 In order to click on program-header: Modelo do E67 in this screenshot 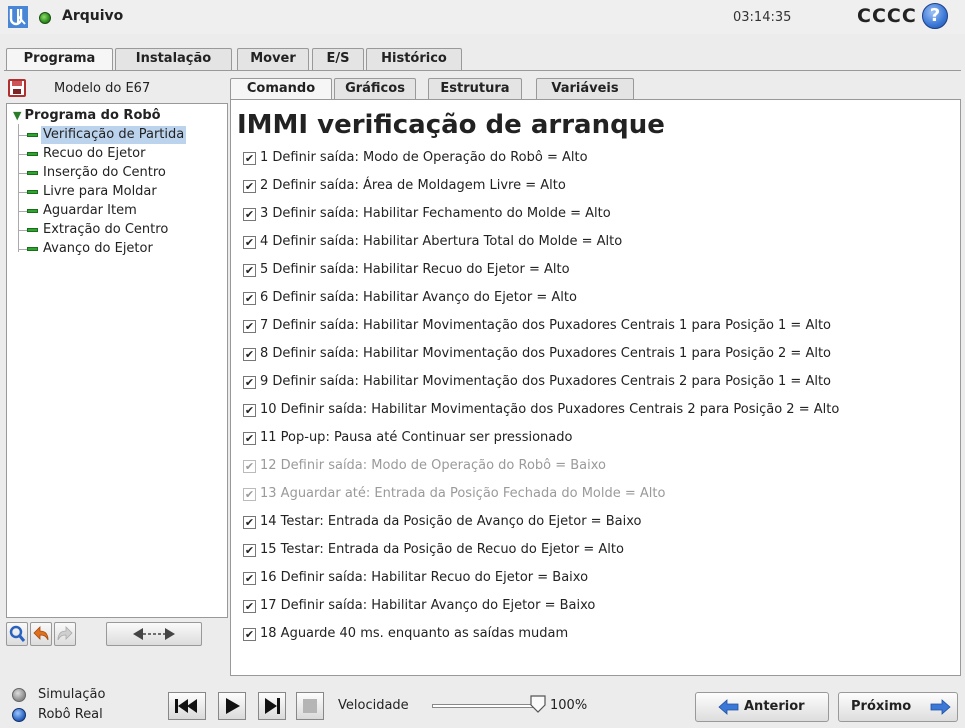, I will do `click(117, 89)`.